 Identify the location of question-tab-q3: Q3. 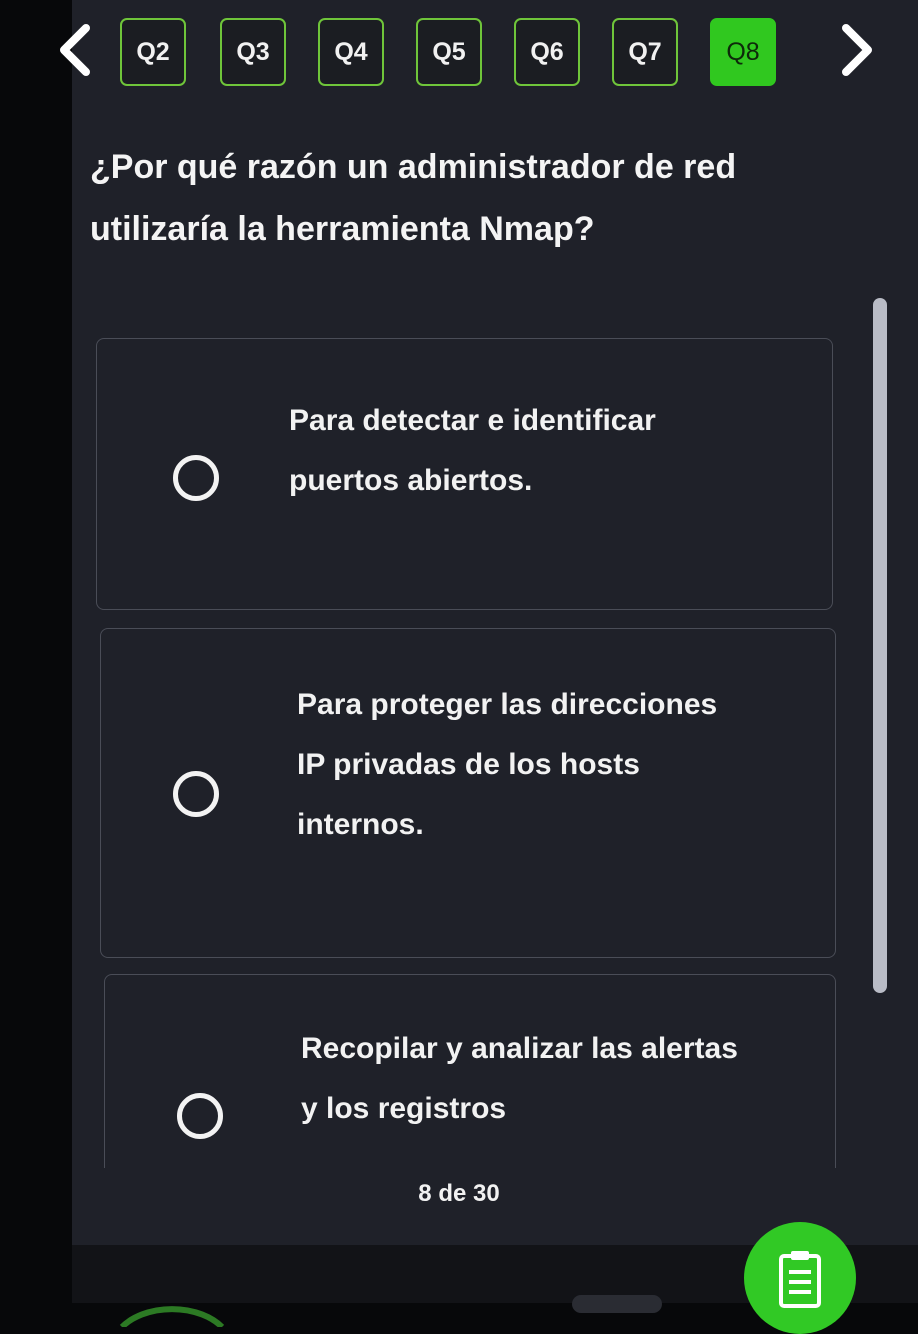
(253, 52).